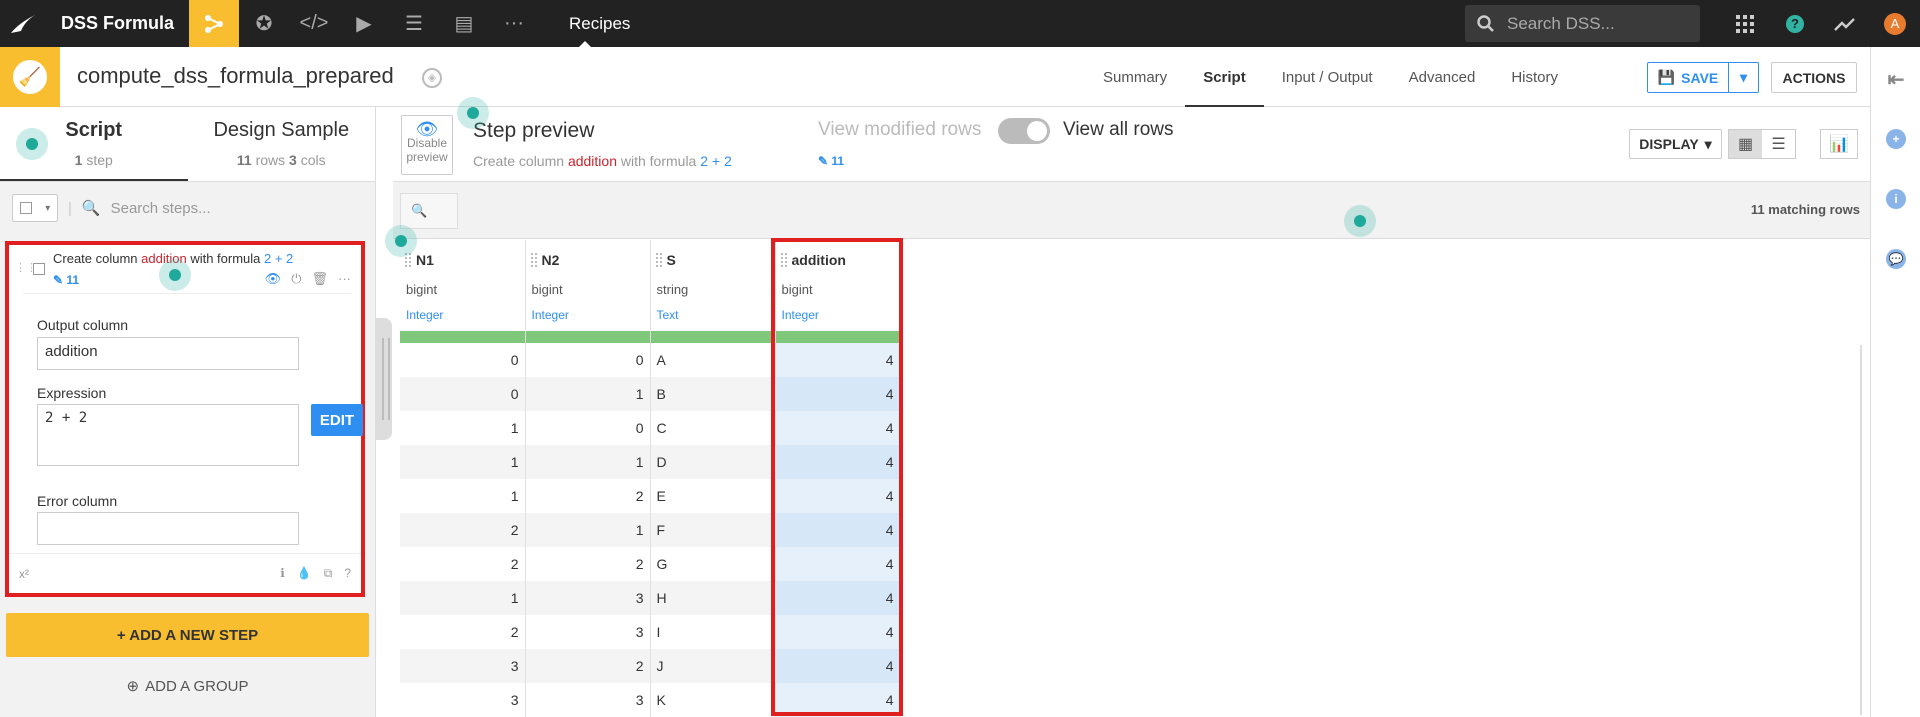 The width and height of the screenshot is (1920, 717). What do you see at coordinates (1896, 139) in the screenshot?
I see `add-icon: +` at bounding box center [1896, 139].